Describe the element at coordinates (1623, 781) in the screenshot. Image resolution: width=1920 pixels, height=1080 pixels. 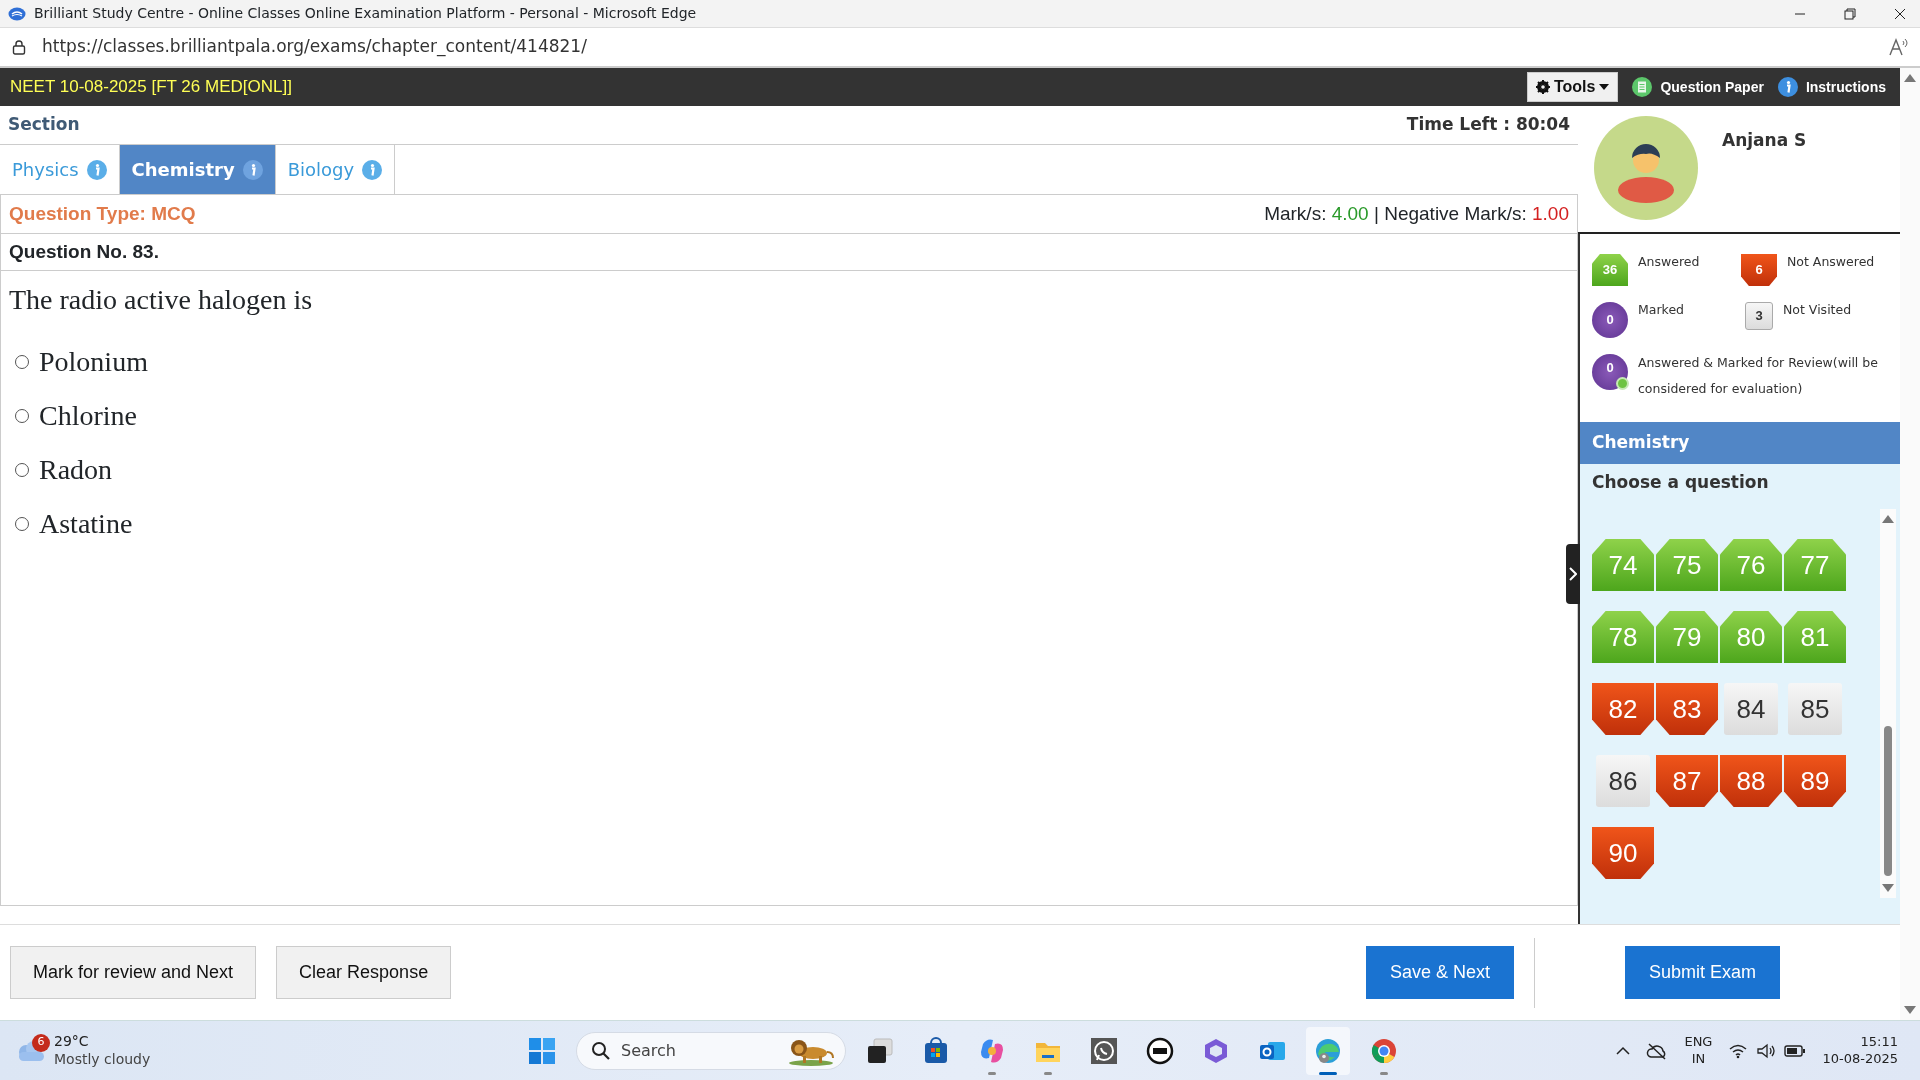
I see `question-number-button: 86` at that location.